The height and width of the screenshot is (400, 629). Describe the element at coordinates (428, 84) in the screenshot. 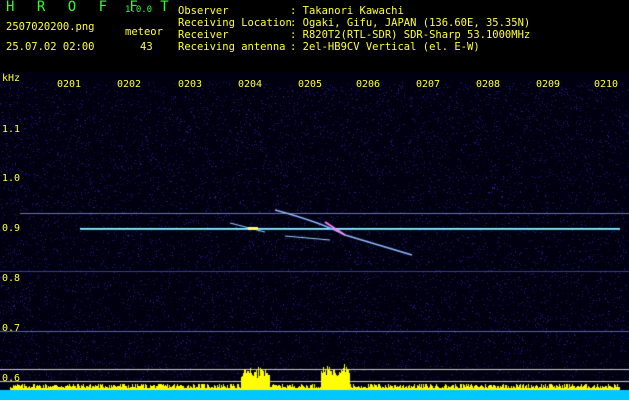

I see `x-tick-0207: 0207` at that location.